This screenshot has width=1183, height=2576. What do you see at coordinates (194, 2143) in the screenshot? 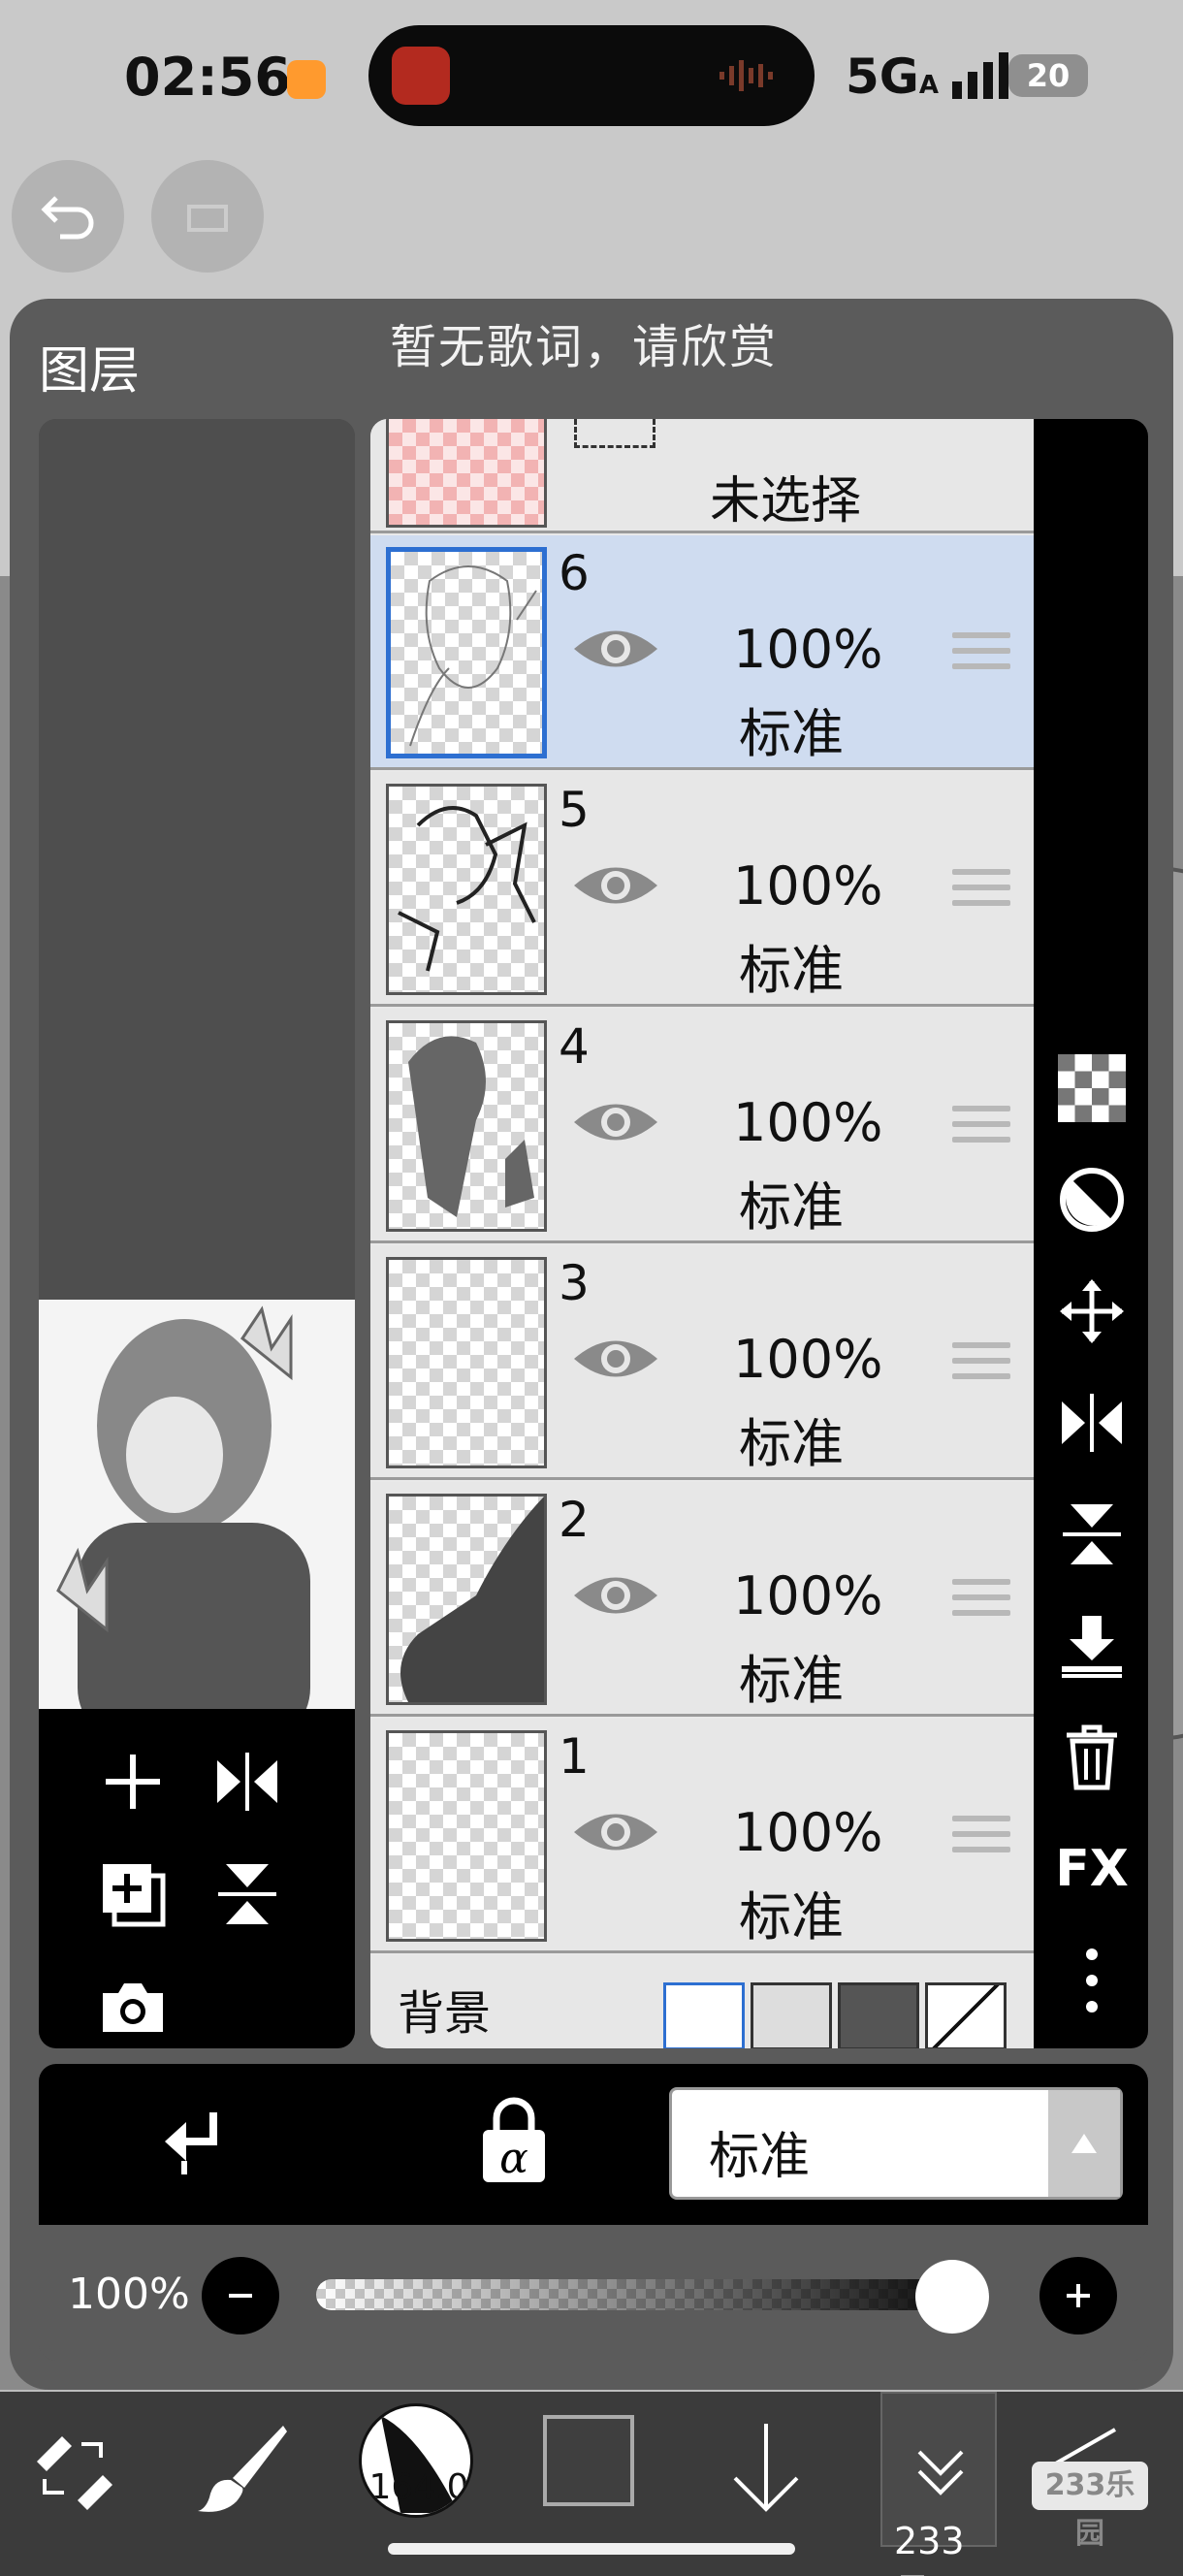
I see `clipping-button` at bounding box center [194, 2143].